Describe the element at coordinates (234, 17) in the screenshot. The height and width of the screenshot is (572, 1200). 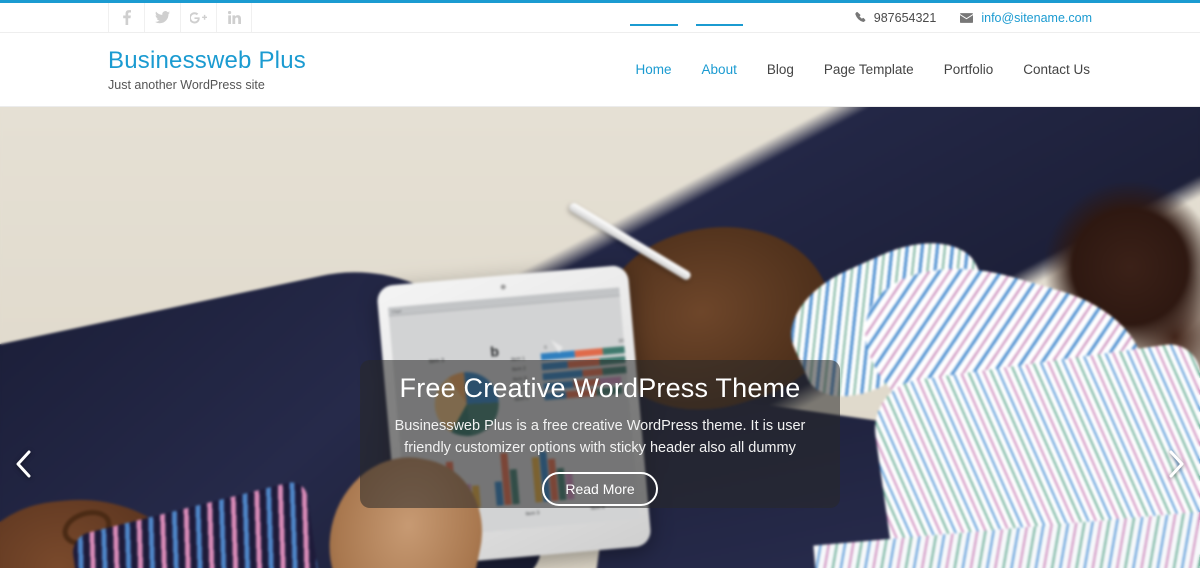
I see `linkedin-icon` at that location.